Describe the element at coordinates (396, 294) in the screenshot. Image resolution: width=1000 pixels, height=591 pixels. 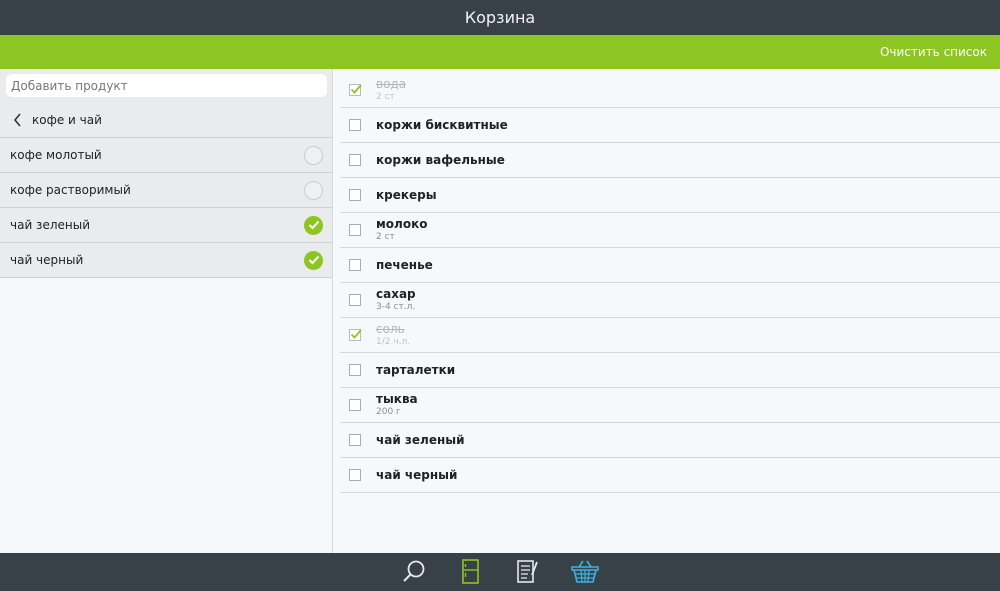
I see `item-name: сахар` at that location.